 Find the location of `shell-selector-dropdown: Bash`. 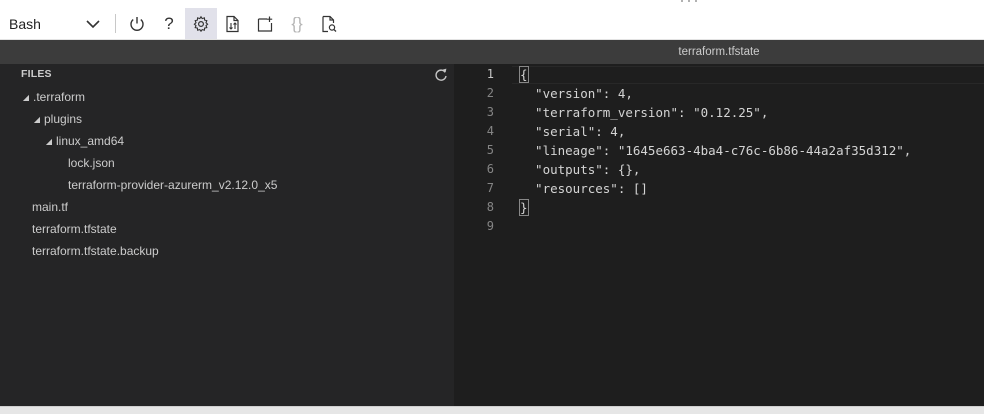

shell-selector-dropdown: Bash is located at coordinates (54, 23).